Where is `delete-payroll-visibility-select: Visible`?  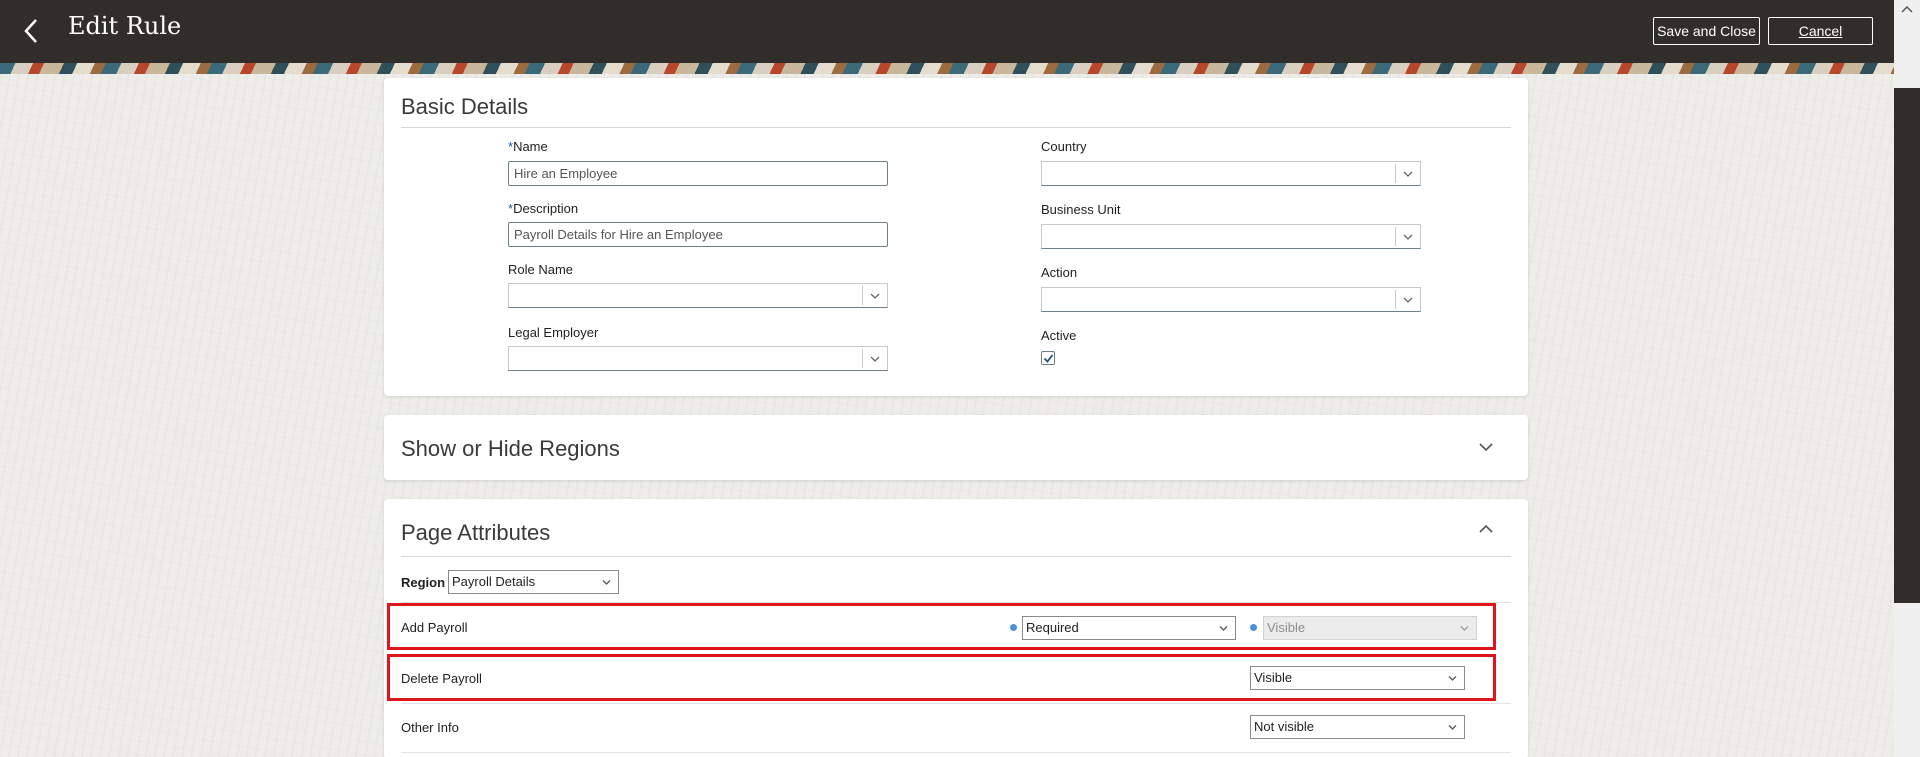
delete-payroll-visibility-select: Visible is located at coordinates (1357, 678).